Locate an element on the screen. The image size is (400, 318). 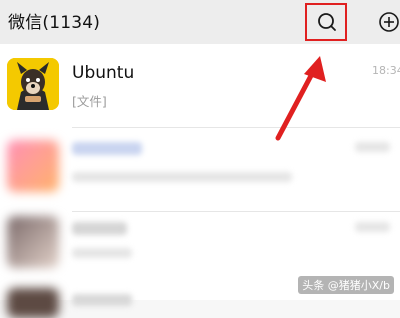
watermark-text: 头条 @猪猪小X/b is located at coordinates (346, 285).